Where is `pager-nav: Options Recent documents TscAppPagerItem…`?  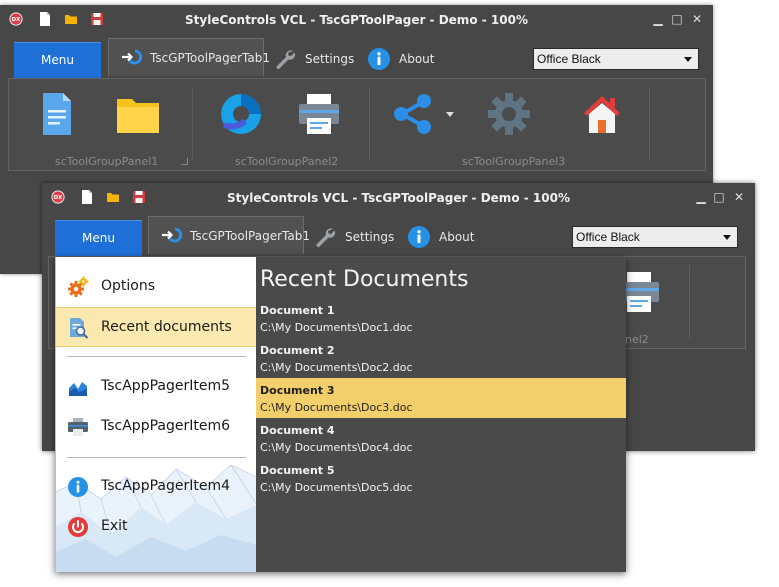 pager-nav: Options Recent documents TscAppPagerItem… is located at coordinates (155, 414).